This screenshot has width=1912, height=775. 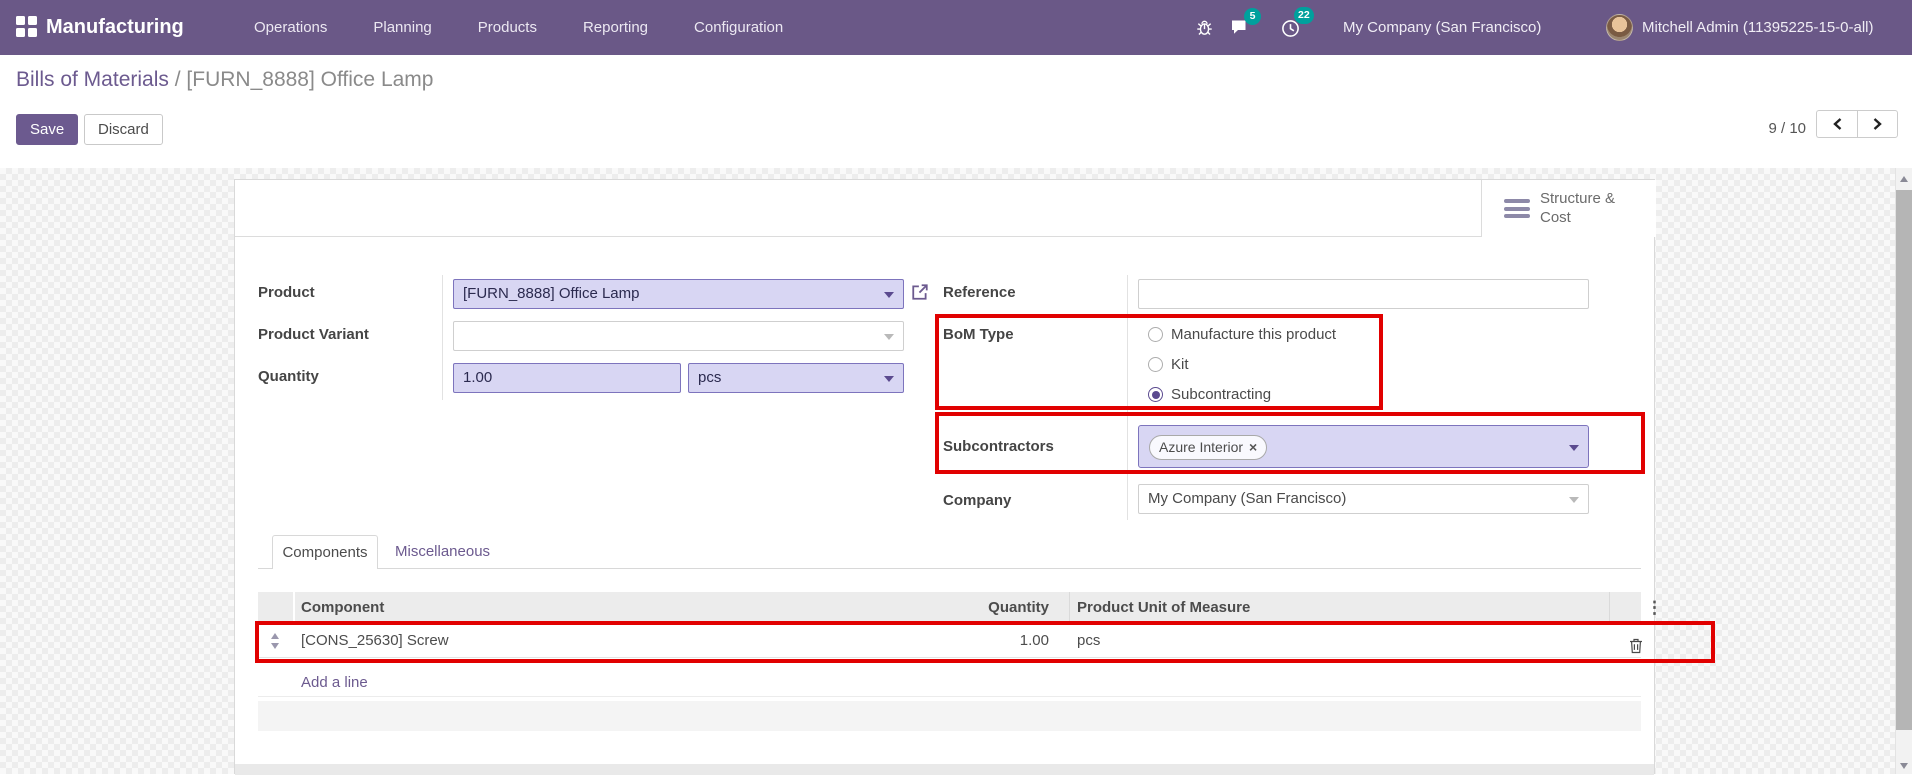 What do you see at coordinates (325, 552) in the screenshot?
I see `tab-components: Components` at bounding box center [325, 552].